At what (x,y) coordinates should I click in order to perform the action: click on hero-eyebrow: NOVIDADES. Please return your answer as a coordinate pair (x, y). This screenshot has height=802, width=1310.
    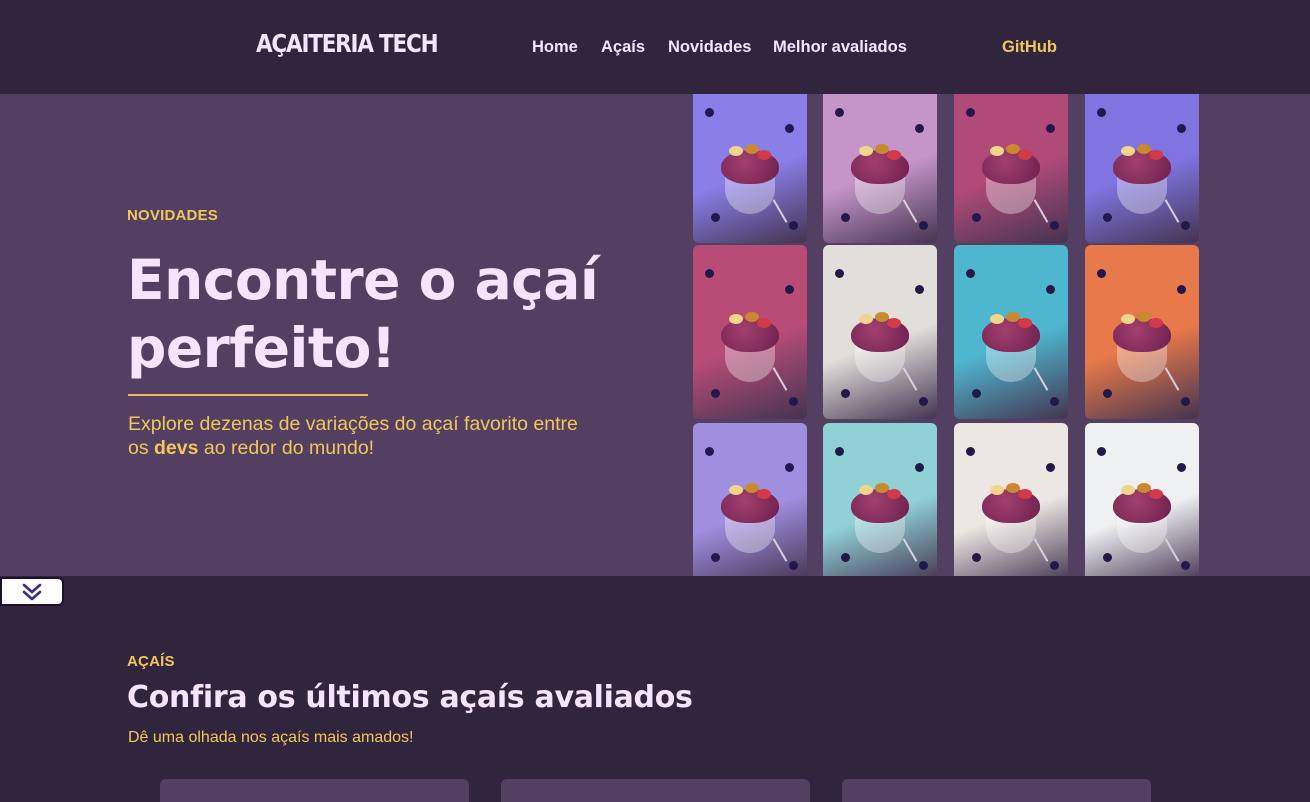
    Looking at the image, I should click on (172, 215).